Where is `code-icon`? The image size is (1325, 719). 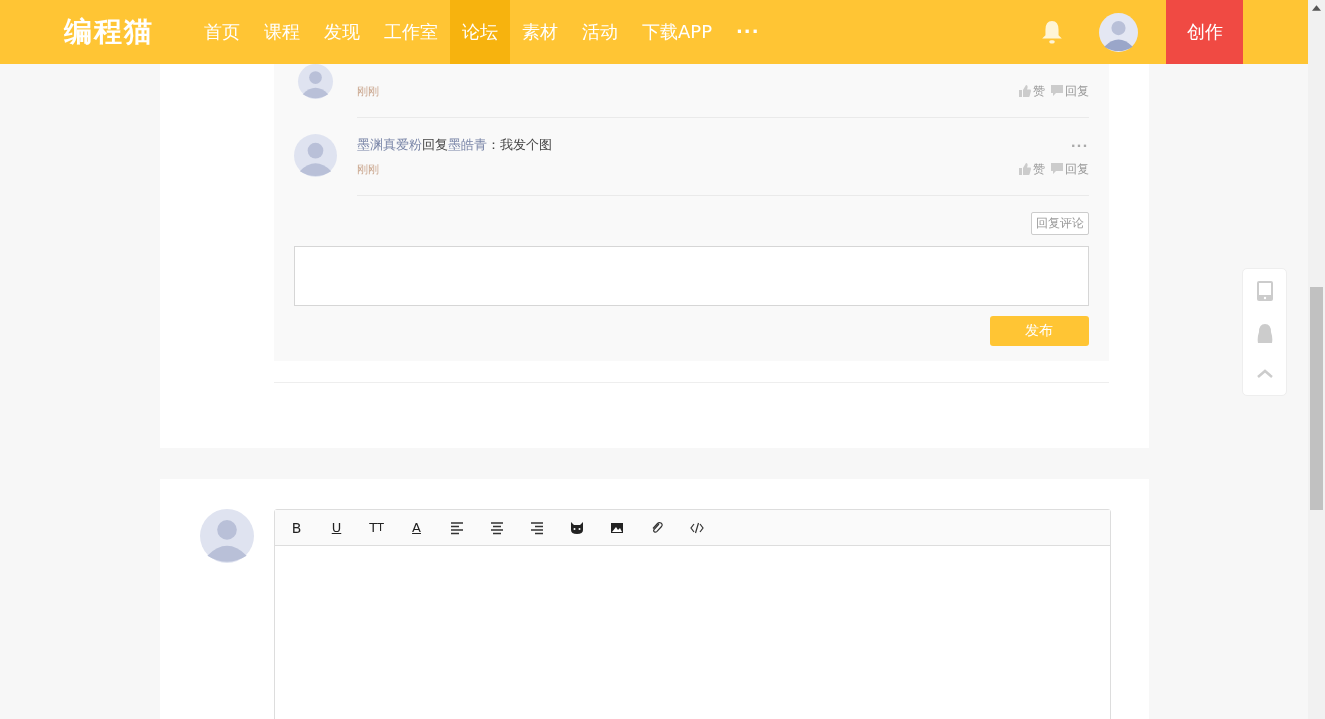
code-icon is located at coordinates (696, 527).